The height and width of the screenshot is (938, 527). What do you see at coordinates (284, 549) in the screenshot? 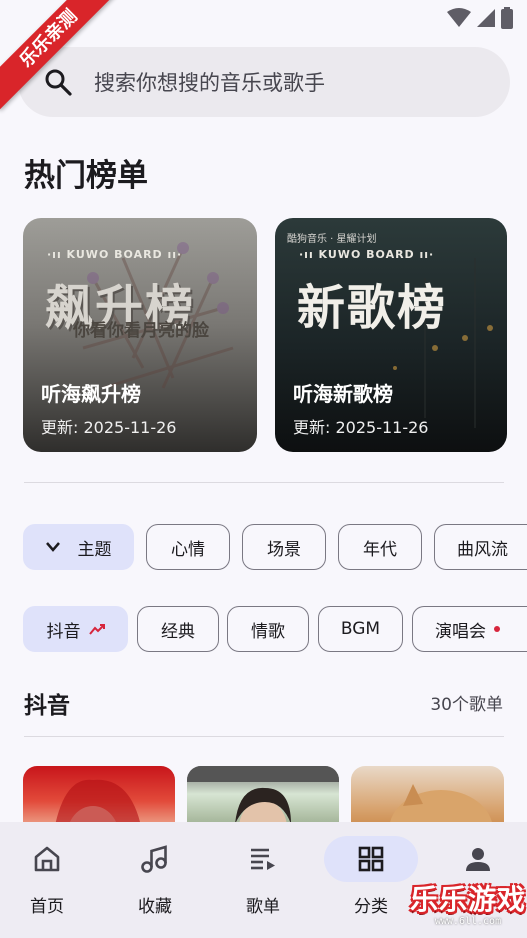
I see `chip-label: 场景` at bounding box center [284, 549].